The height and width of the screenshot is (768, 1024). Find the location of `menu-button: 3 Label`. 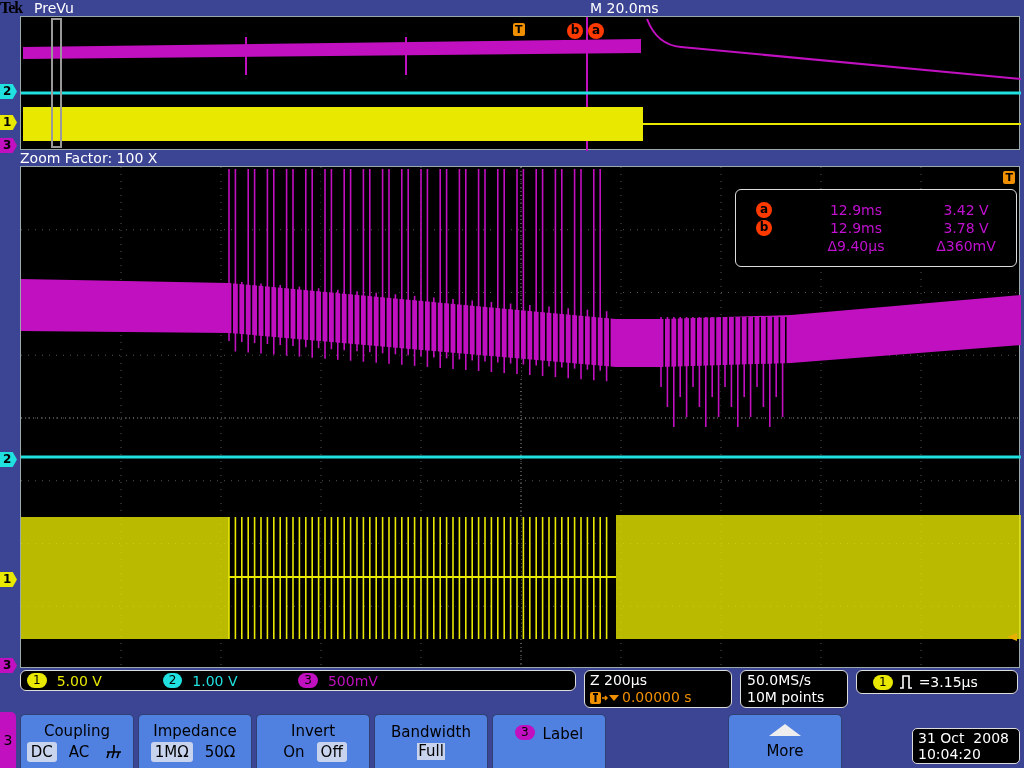

menu-button: 3 Label is located at coordinates (549, 741).